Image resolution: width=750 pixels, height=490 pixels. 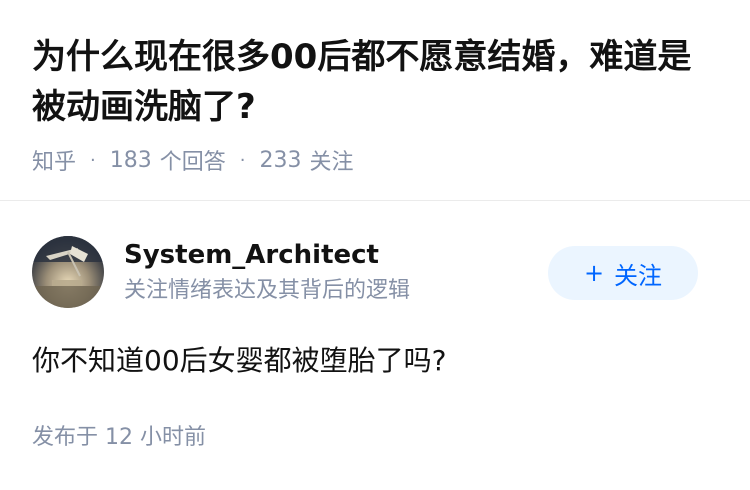 What do you see at coordinates (130, 160) in the screenshot?
I see `answer-count: 183` at bounding box center [130, 160].